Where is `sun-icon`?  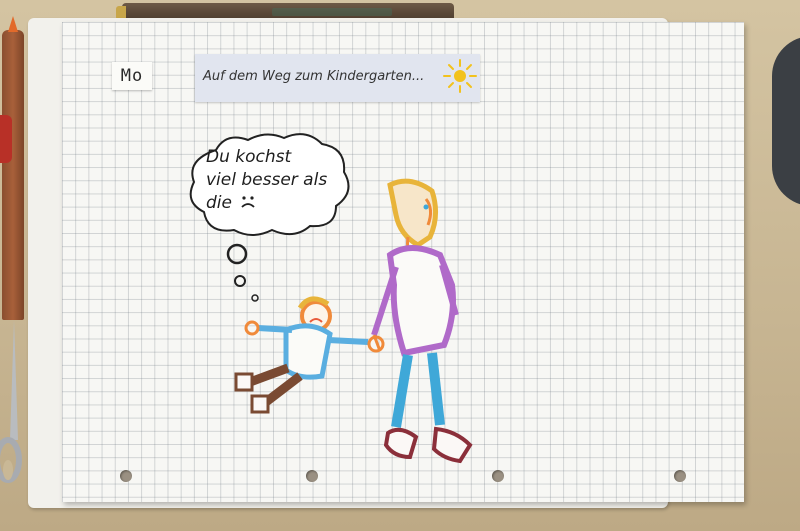 sun-icon is located at coordinates (460, 76).